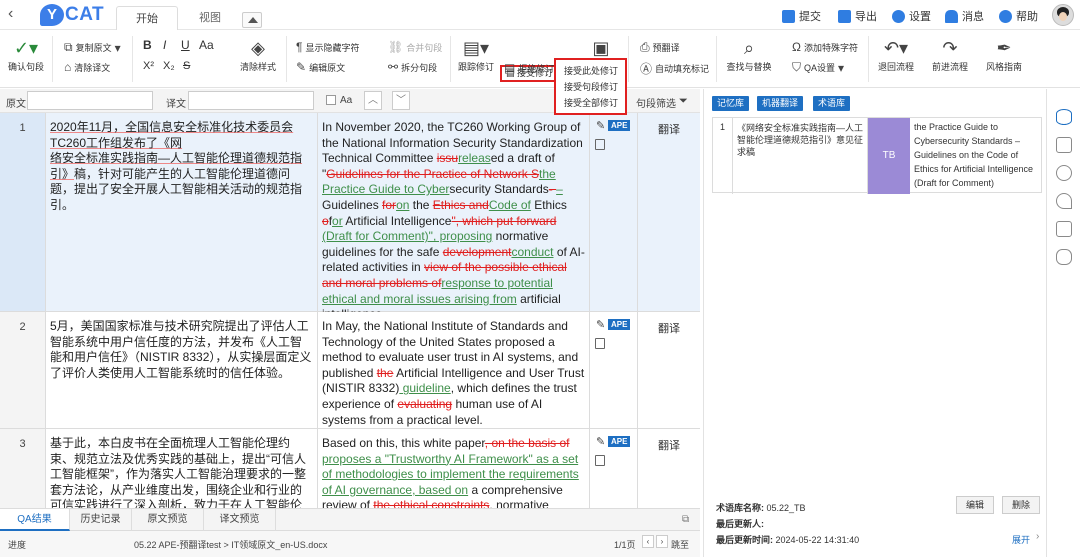 The width and height of the screenshot is (1080, 557). What do you see at coordinates (35, 520) in the screenshot?
I see `tab-qa-results: QA结果` at bounding box center [35, 520].